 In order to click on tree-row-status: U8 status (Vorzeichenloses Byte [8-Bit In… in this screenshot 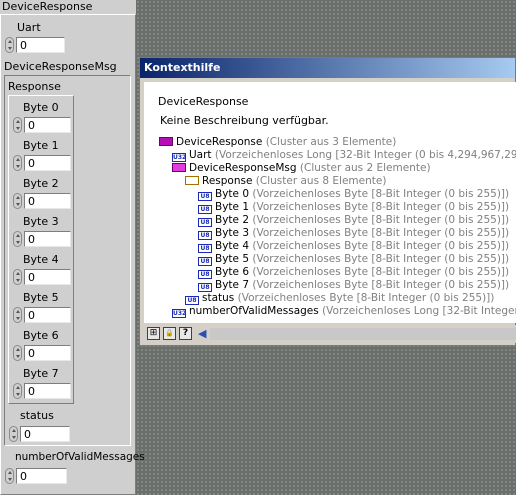, I will do `click(339, 298)`.